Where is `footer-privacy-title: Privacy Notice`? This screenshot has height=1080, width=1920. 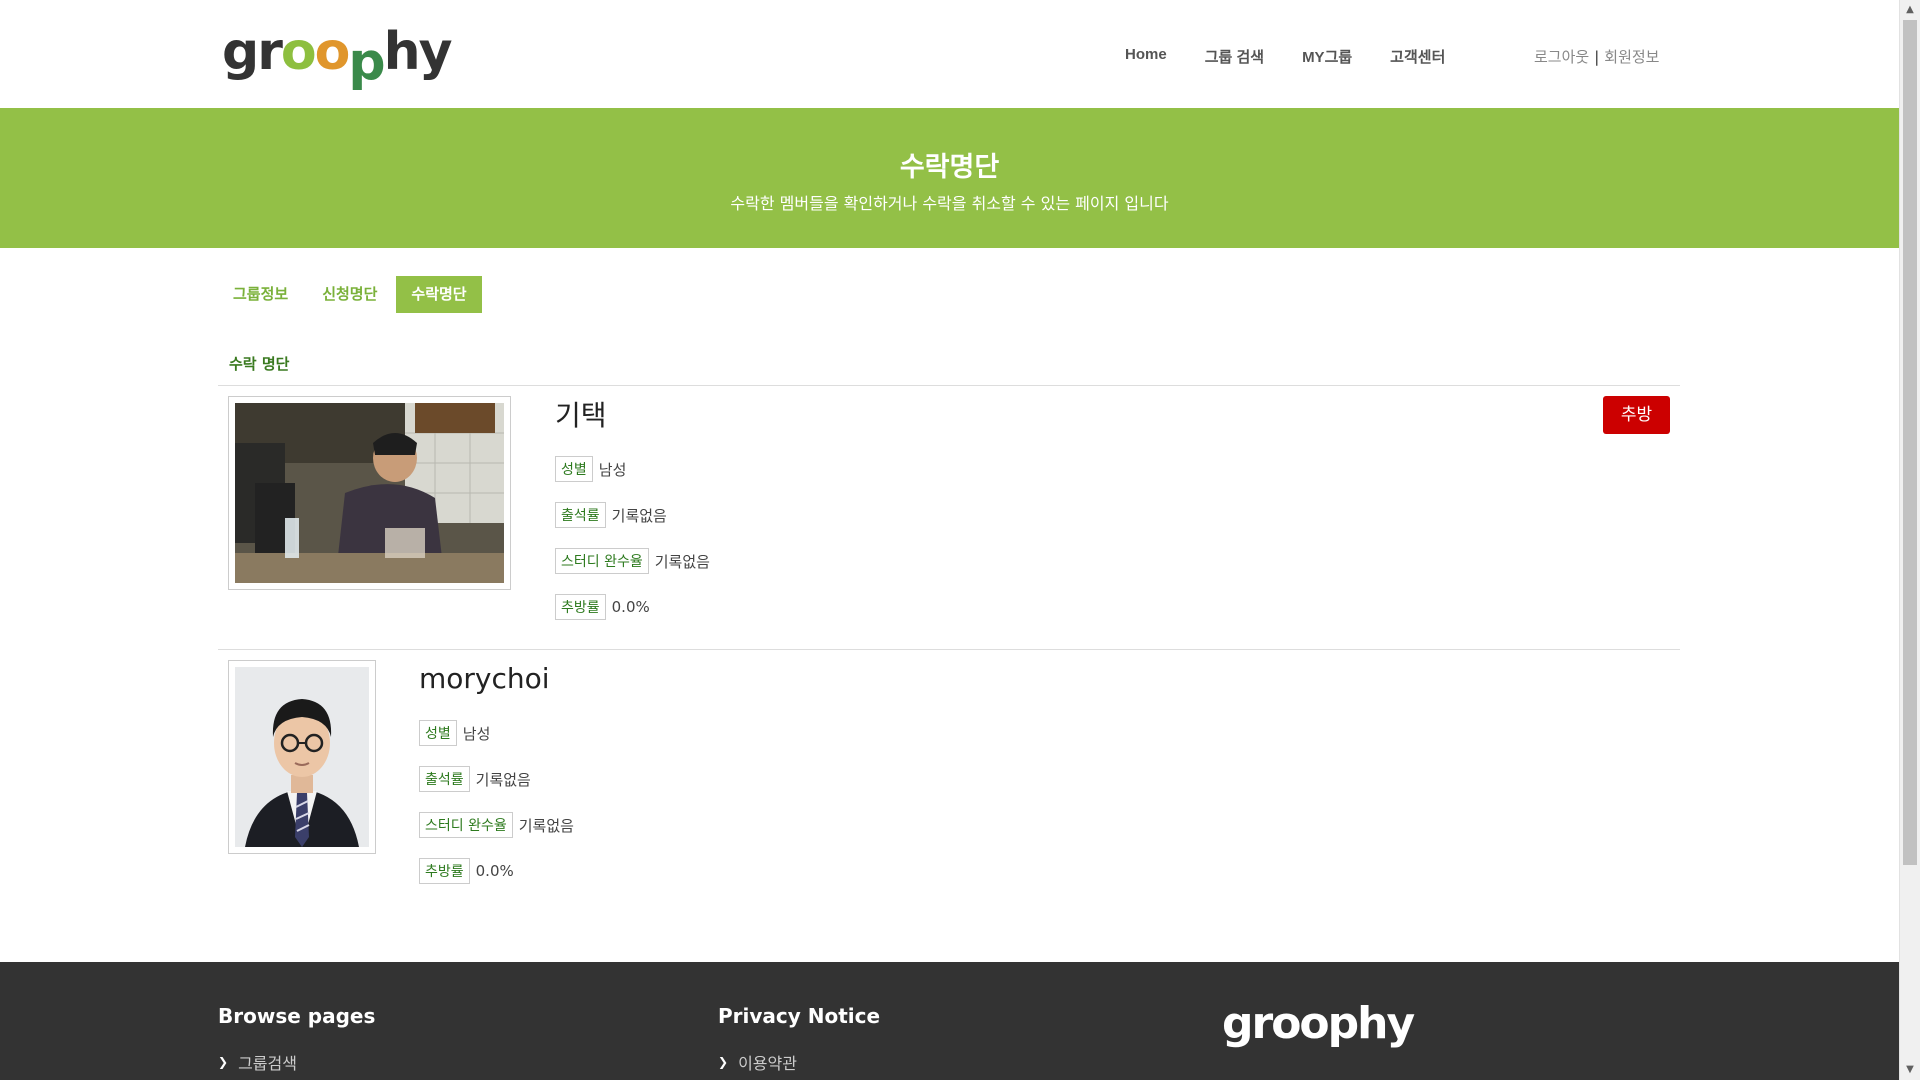
footer-privacy-title: Privacy Notice is located at coordinates (799, 1016).